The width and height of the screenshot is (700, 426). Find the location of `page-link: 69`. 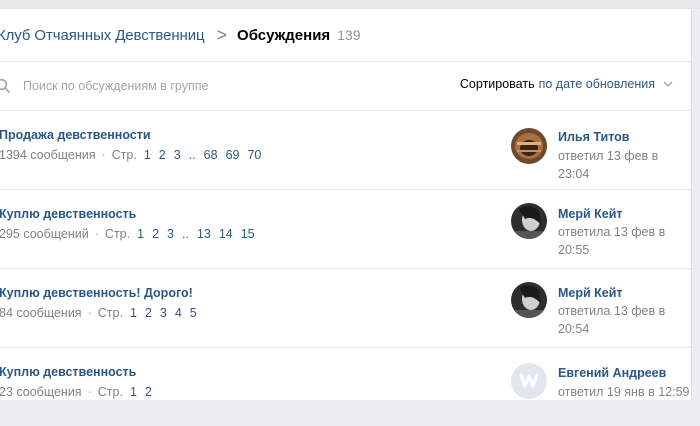

page-link: 69 is located at coordinates (233, 155).